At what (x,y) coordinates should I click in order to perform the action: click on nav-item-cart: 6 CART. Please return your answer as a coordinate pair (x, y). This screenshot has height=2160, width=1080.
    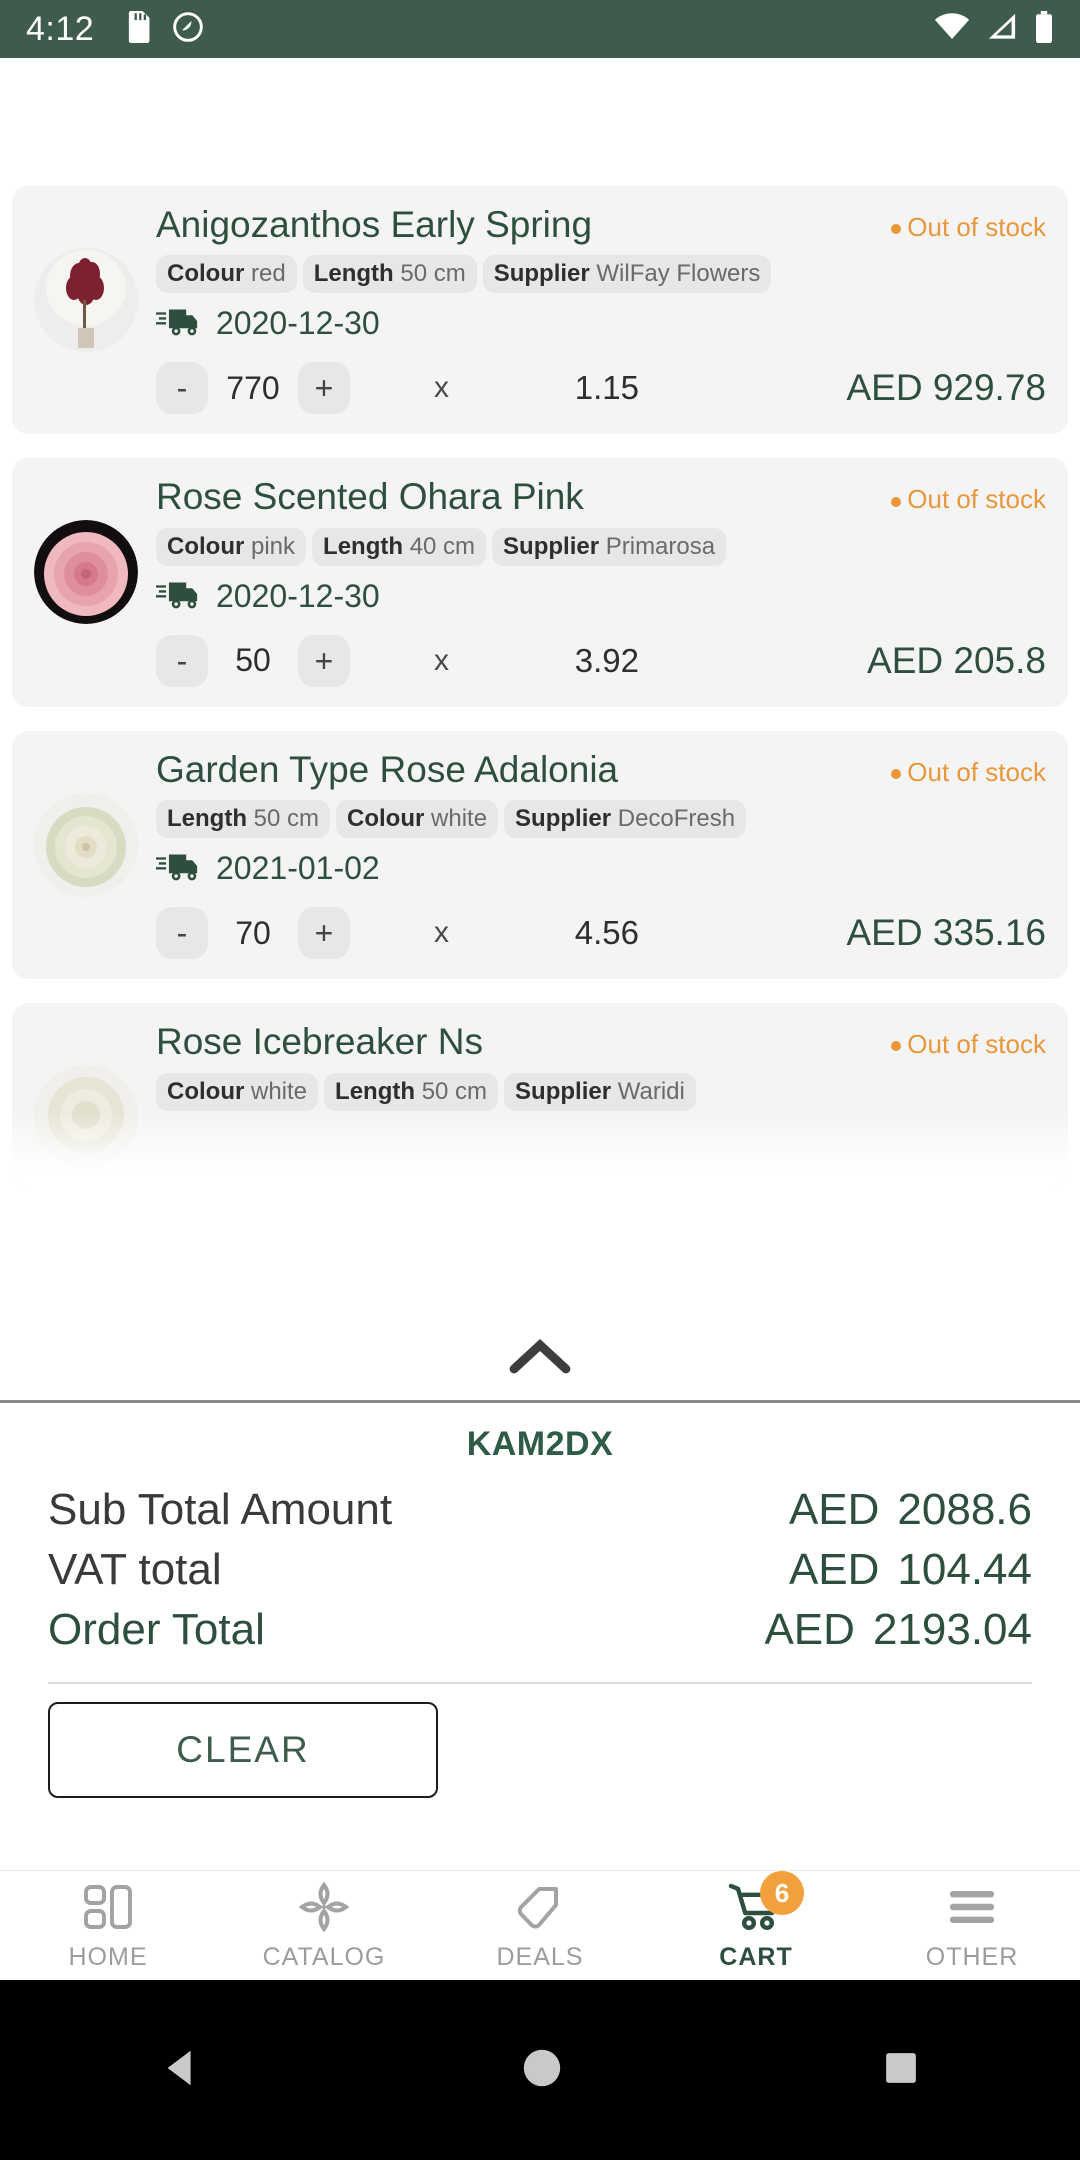
    Looking at the image, I should click on (756, 1921).